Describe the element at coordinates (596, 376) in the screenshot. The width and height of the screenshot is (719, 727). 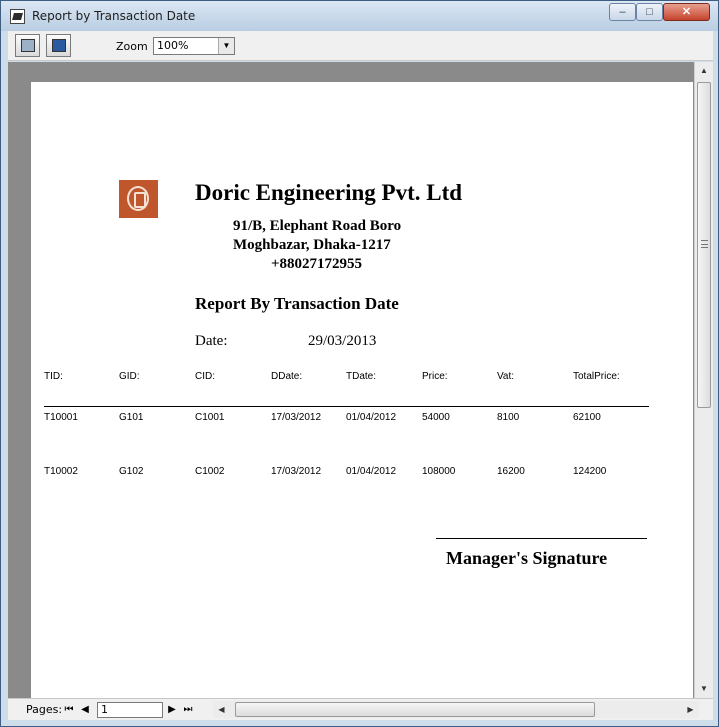
I see `column-header: TotalPrice:` at that location.